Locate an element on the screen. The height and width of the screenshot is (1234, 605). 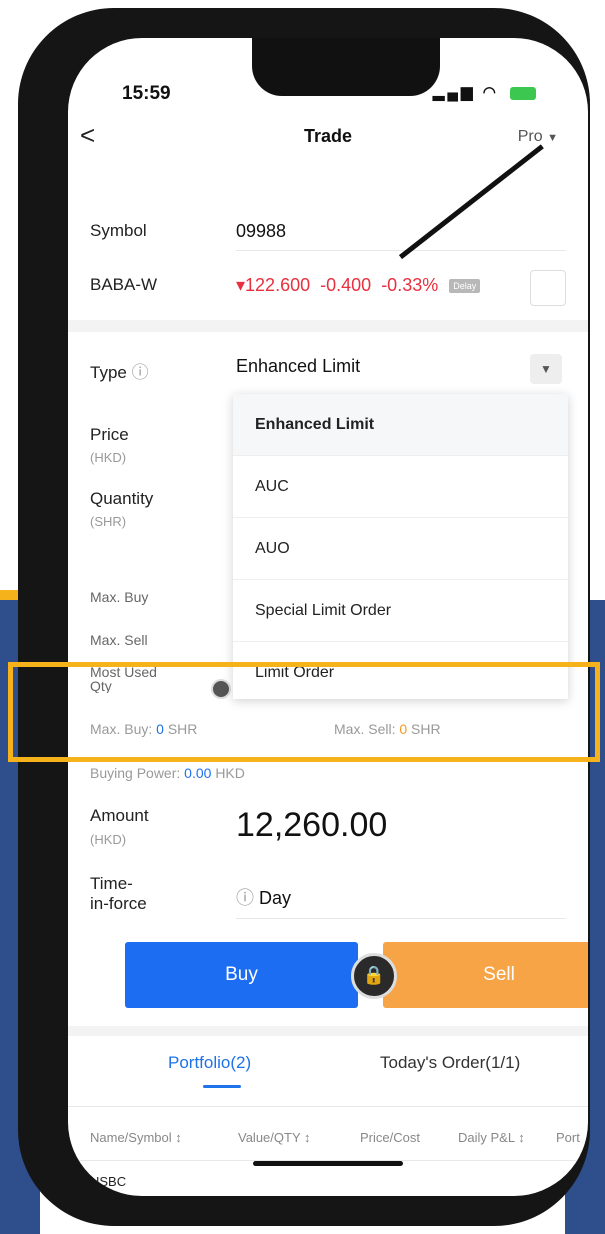
price-unit: (HKD) is located at coordinates (108, 457).